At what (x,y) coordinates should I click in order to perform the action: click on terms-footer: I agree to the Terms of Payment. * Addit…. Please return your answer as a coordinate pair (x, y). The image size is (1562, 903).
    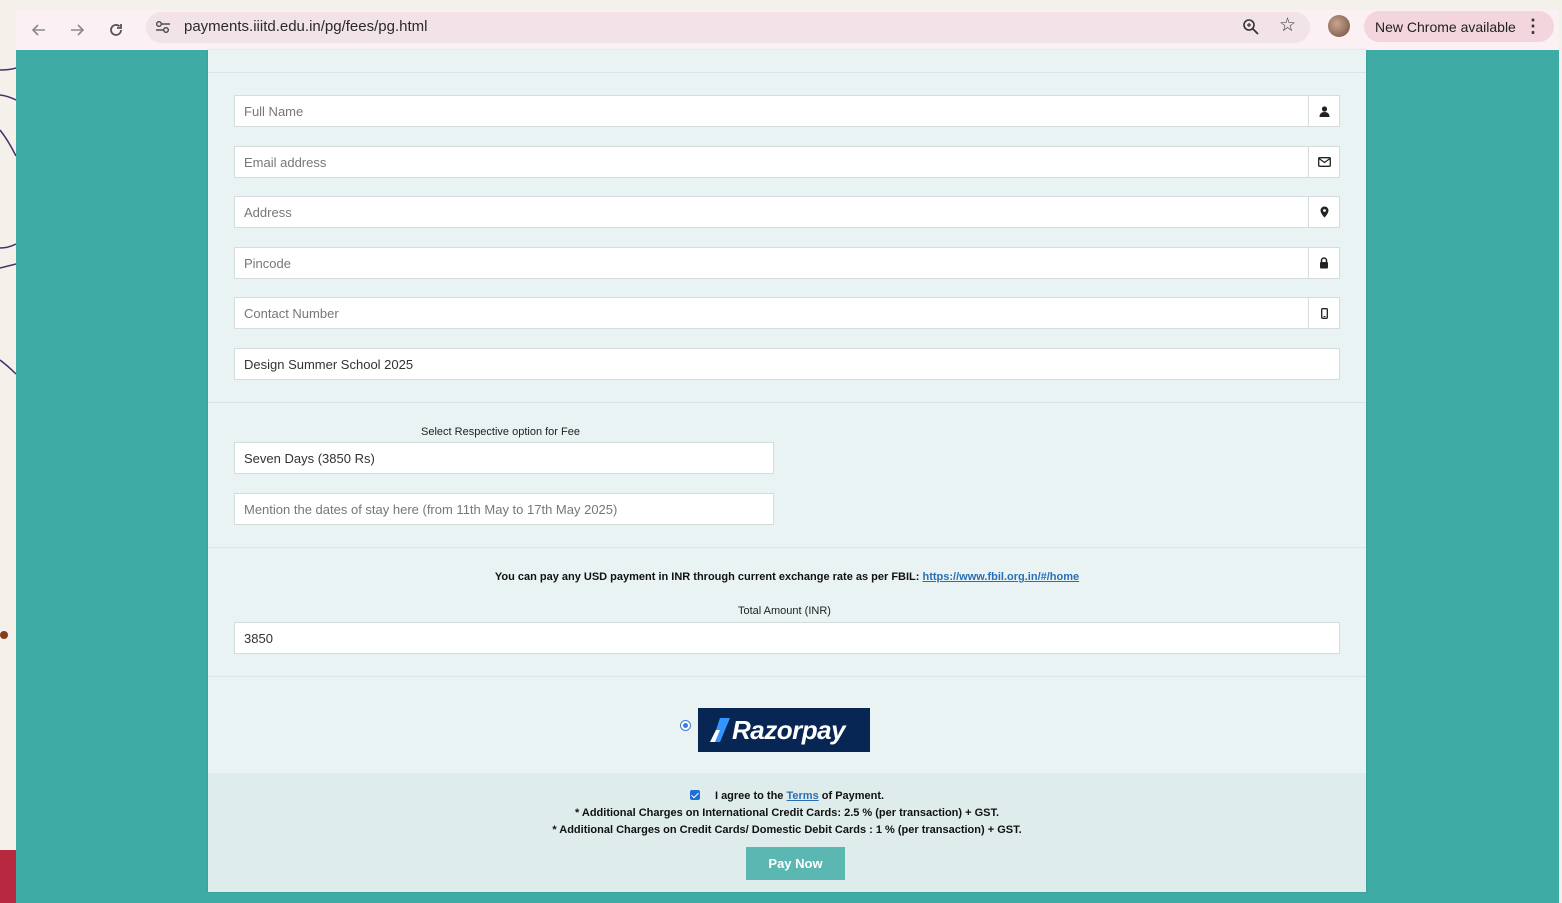
    Looking at the image, I should click on (787, 832).